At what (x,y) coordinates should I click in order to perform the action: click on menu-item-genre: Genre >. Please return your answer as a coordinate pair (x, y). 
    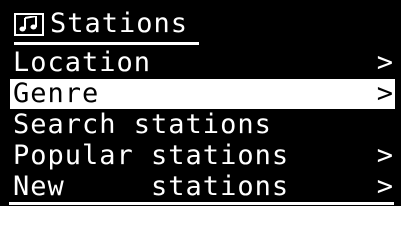
    Looking at the image, I should click on (202, 94).